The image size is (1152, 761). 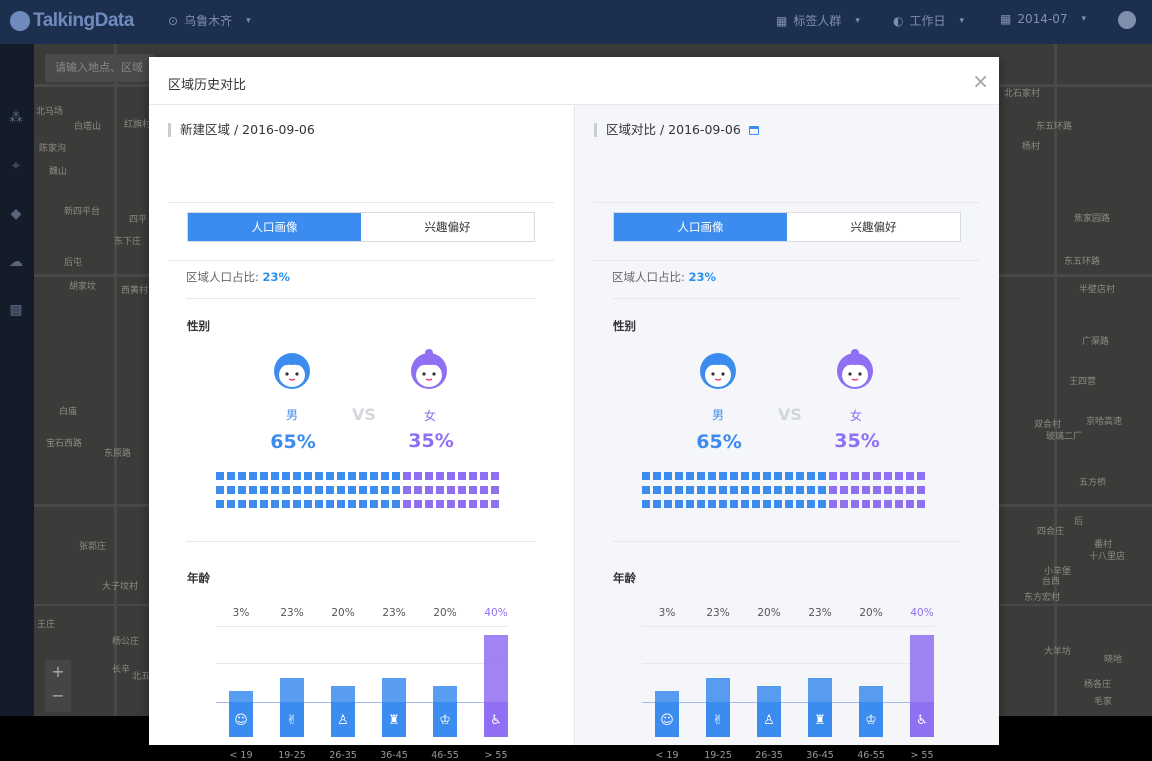 I want to click on zoom-in-icon: +, so click(x=58, y=672).